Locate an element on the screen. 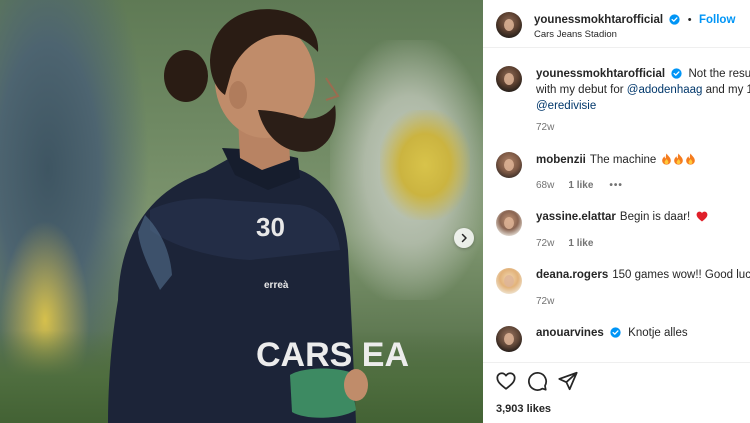 This screenshot has width=750, height=423. comment-username: yassine.elattar is located at coordinates (576, 217).